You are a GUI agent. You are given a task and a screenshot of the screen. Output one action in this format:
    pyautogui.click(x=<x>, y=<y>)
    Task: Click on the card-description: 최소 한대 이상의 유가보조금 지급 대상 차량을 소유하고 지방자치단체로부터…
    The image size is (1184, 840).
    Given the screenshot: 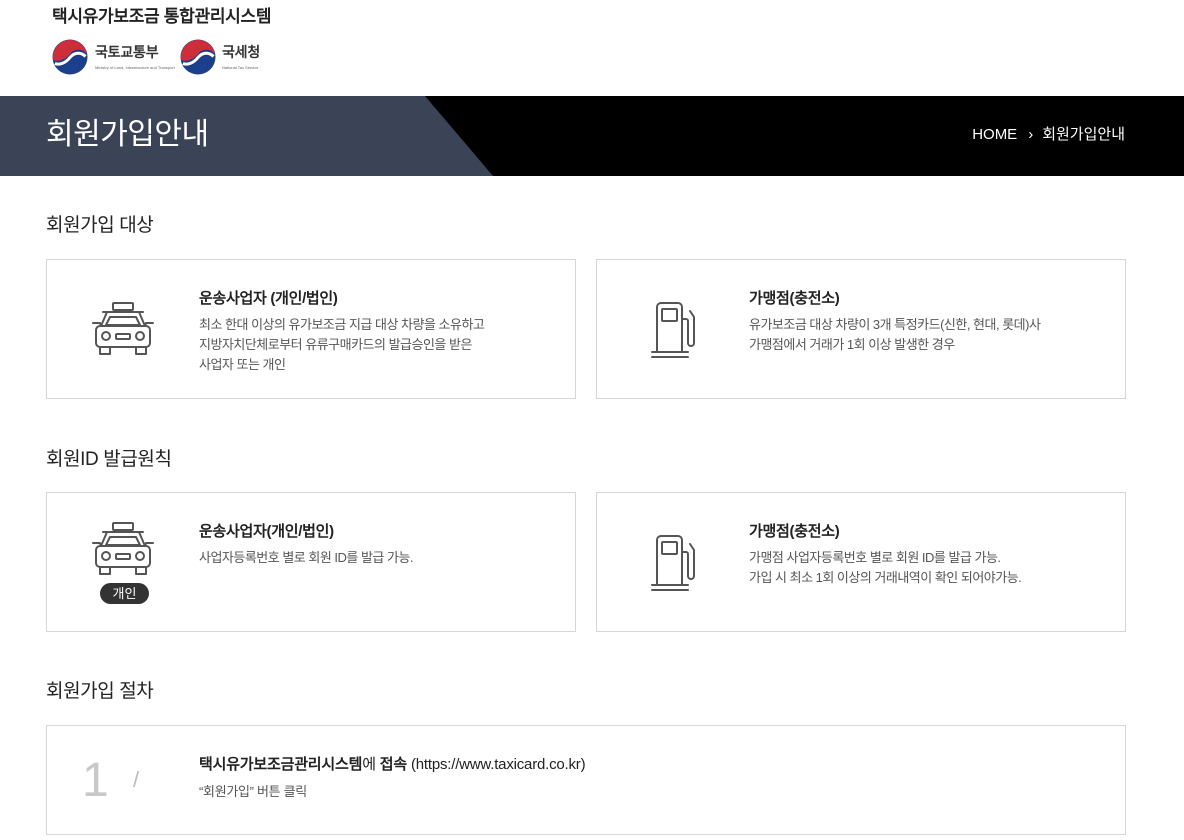 What is the action you would take?
    pyautogui.click(x=342, y=345)
    